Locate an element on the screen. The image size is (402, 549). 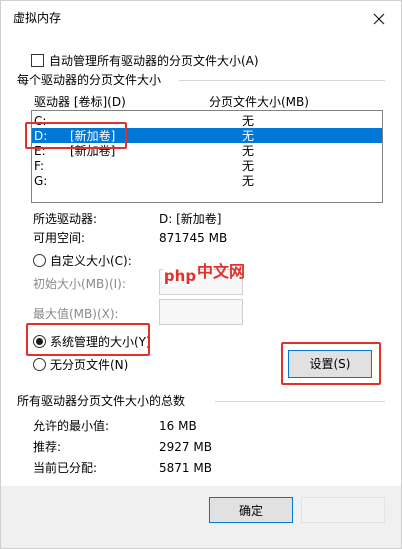
totals-group-label: 所有驱动器分页文件大小的总数 is located at coordinates (101, 401).